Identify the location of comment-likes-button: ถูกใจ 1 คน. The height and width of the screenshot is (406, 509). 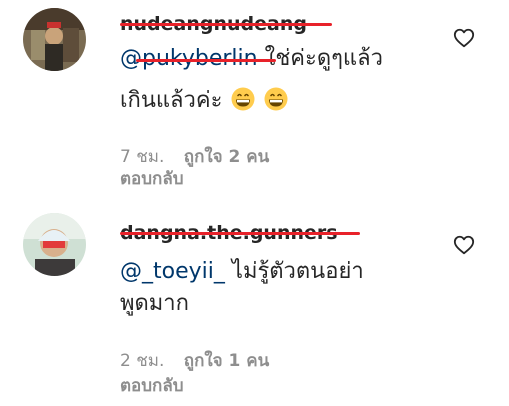
(227, 361).